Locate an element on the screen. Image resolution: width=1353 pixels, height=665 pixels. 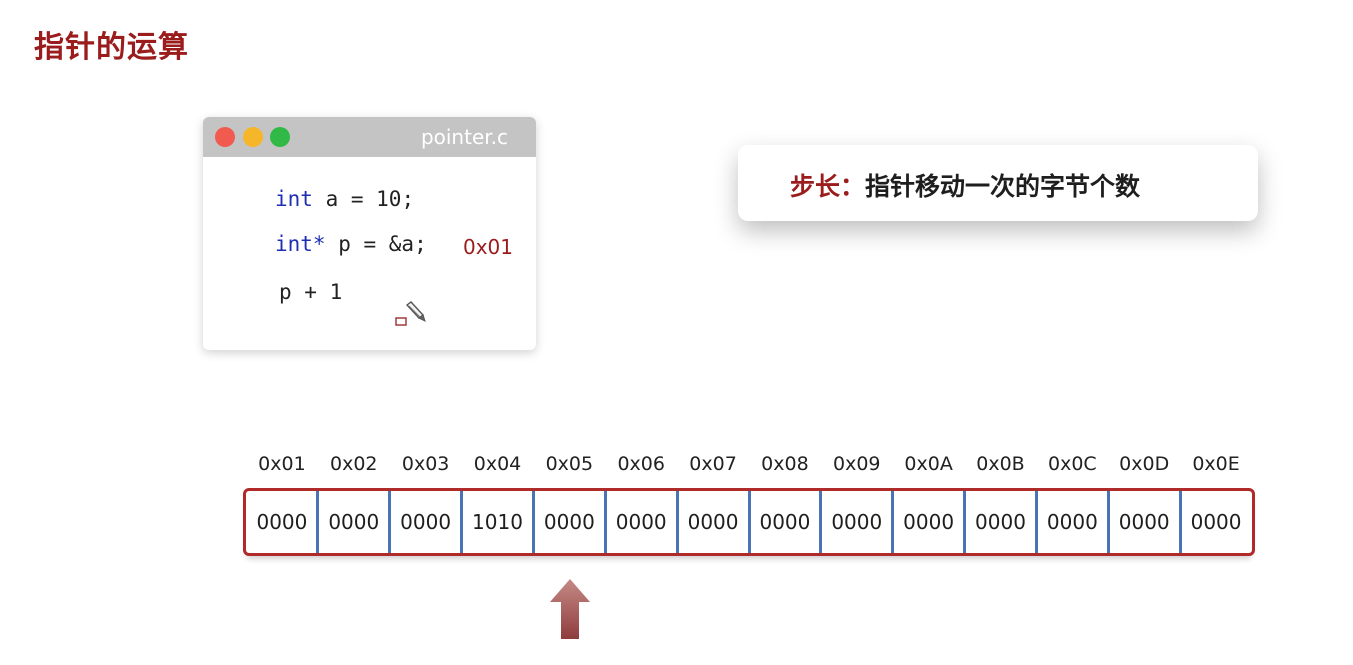
code-line-2: int* p = &a; is located at coordinates (351, 244).